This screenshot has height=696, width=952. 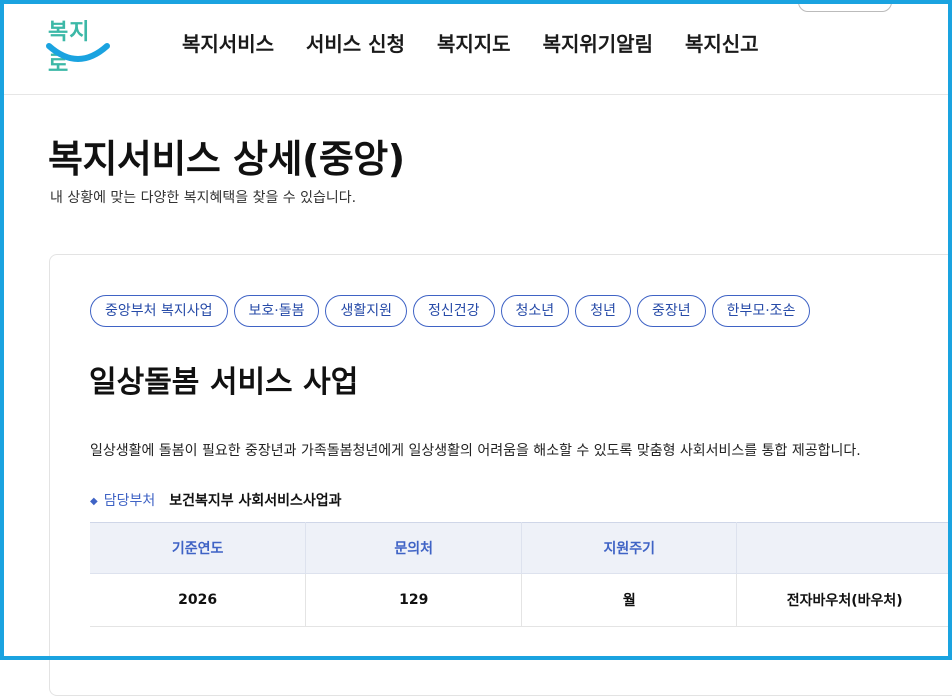 What do you see at coordinates (226, 159) in the screenshot?
I see `page-title: 복지서비스 상세(중앙)` at bounding box center [226, 159].